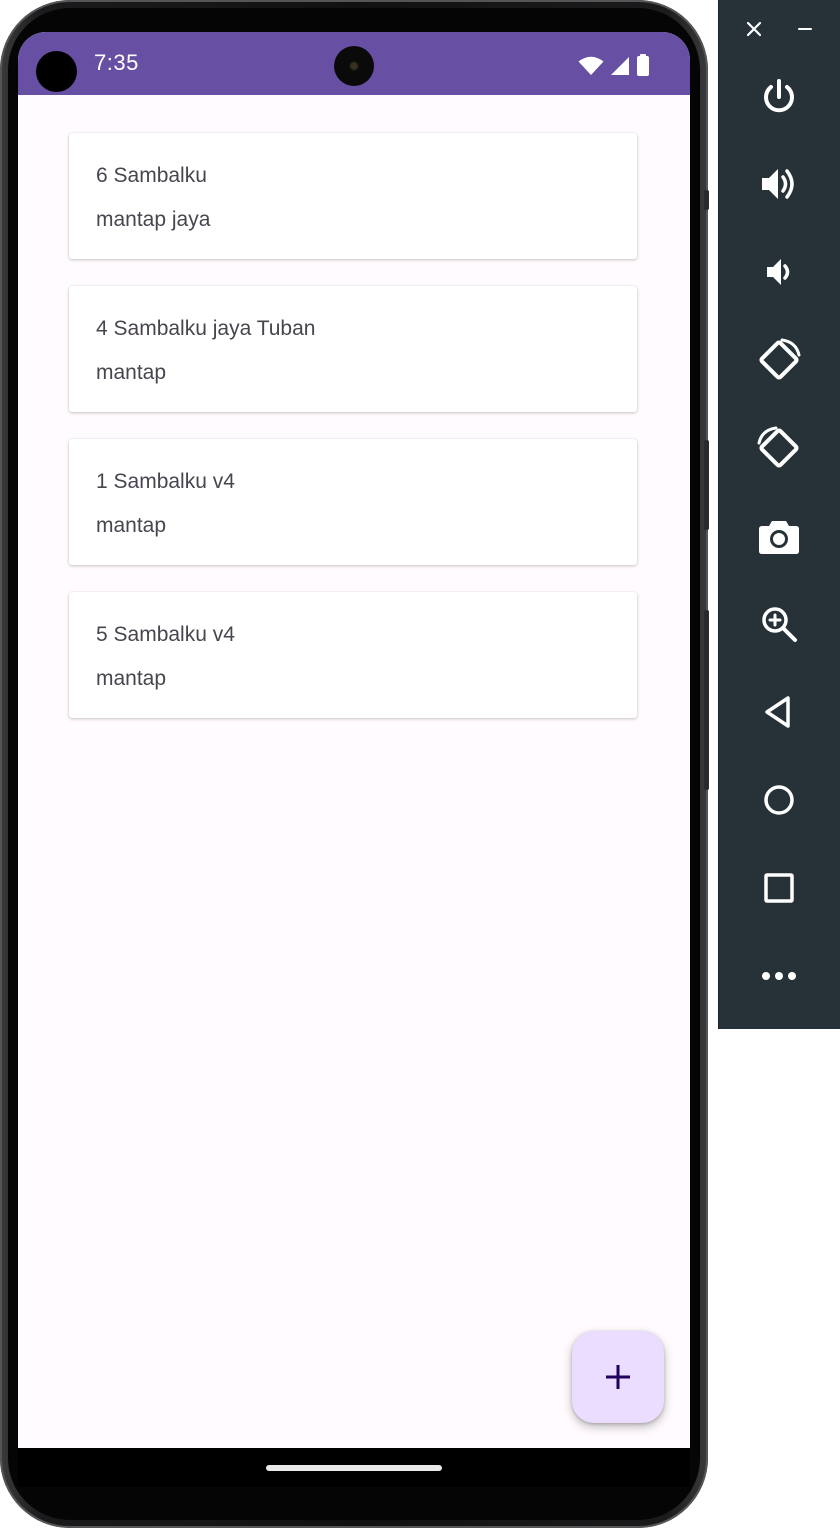 Image resolution: width=840 pixels, height=1530 pixels. I want to click on note-card: 4 Sambalku jaya Tuban mantap, so click(353, 349).